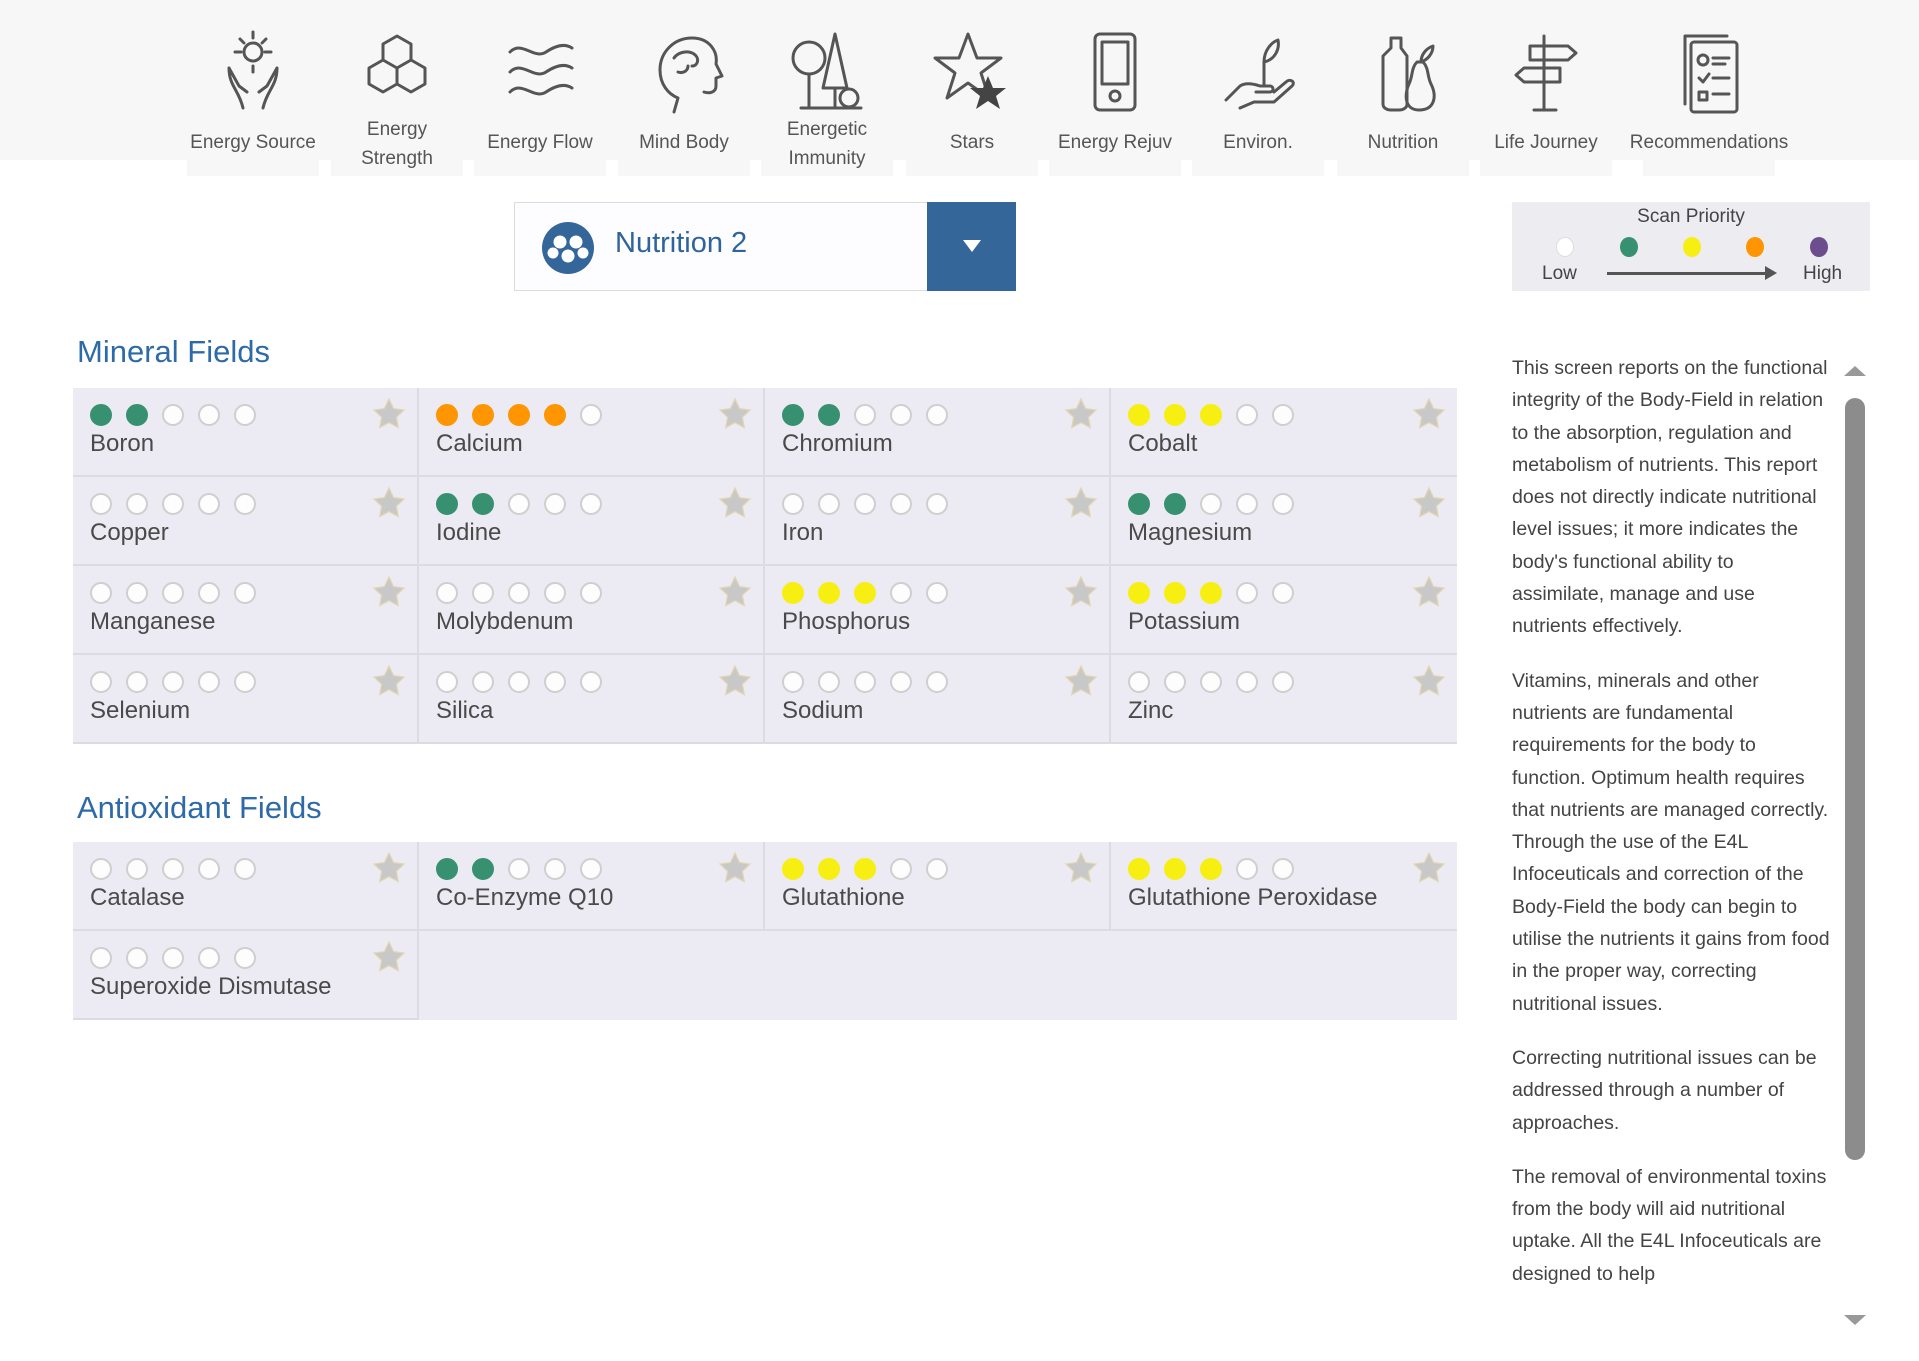 This screenshot has width=1919, height=1361. What do you see at coordinates (592, 610) in the screenshot?
I see `field-cell-molybdenum: Molybdenum` at bounding box center [592, 610].